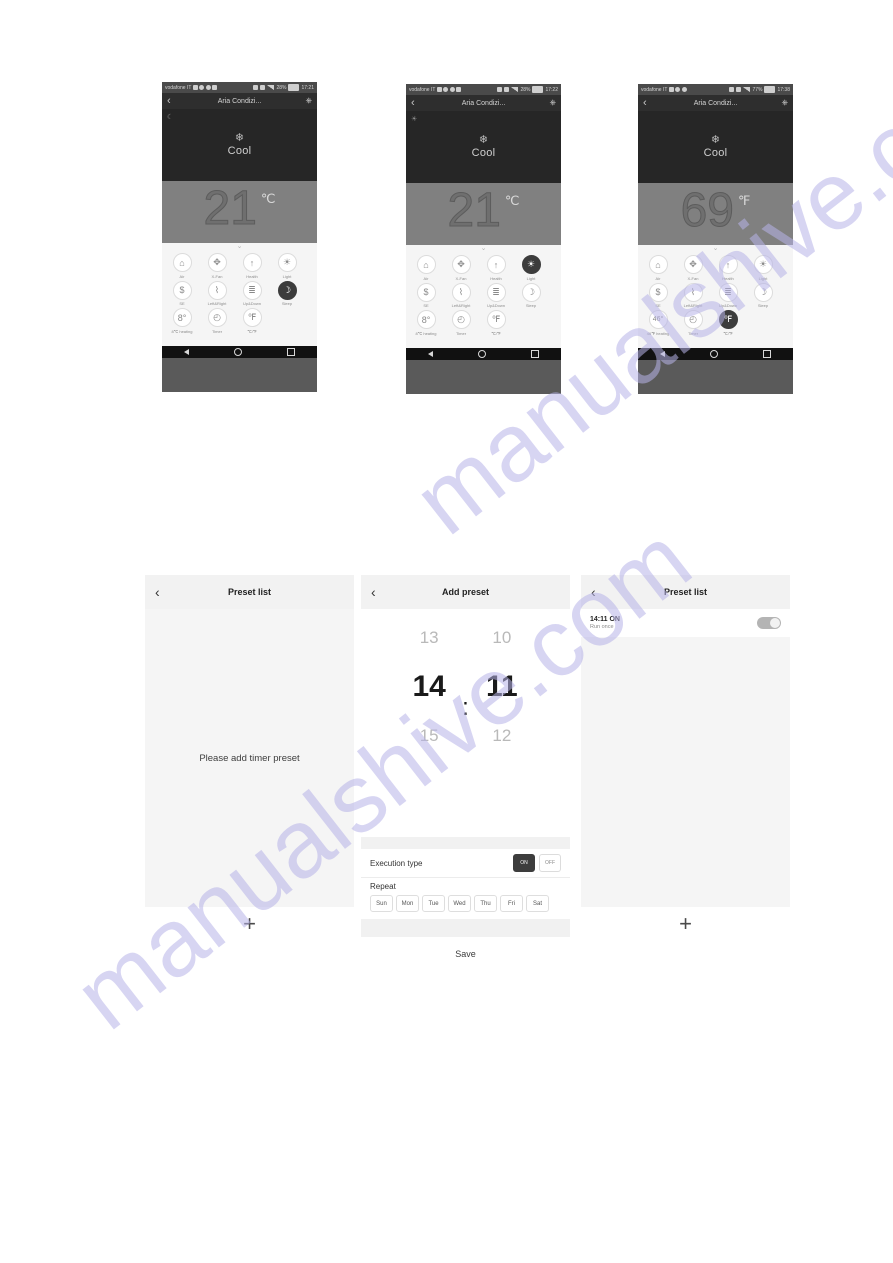  I want to click on save-button: Save, so click(465, 953).